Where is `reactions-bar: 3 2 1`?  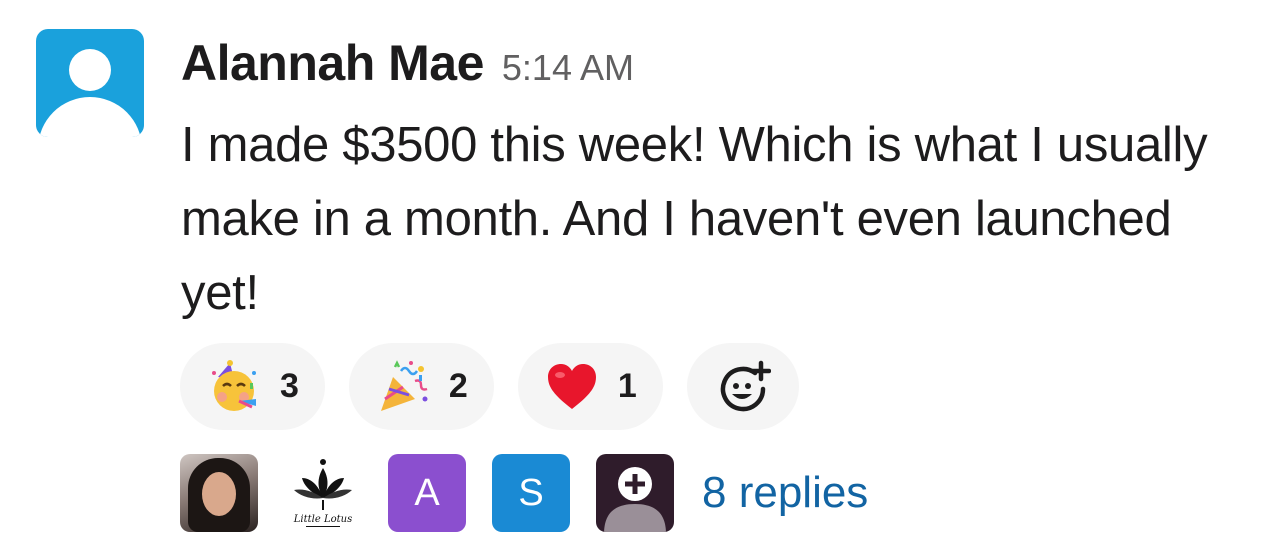
reactions-bar: 3 2 1 is located at coordinates (489, 386).